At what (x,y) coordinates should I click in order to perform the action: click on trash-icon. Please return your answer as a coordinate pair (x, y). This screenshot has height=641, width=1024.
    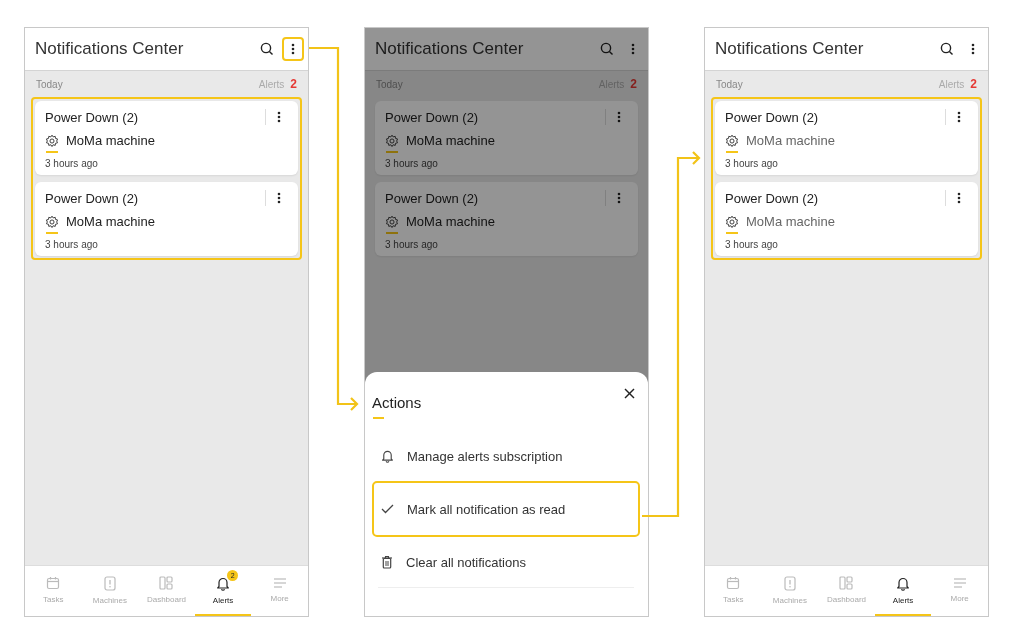
    Looking at the image, I should click on (387, 562).